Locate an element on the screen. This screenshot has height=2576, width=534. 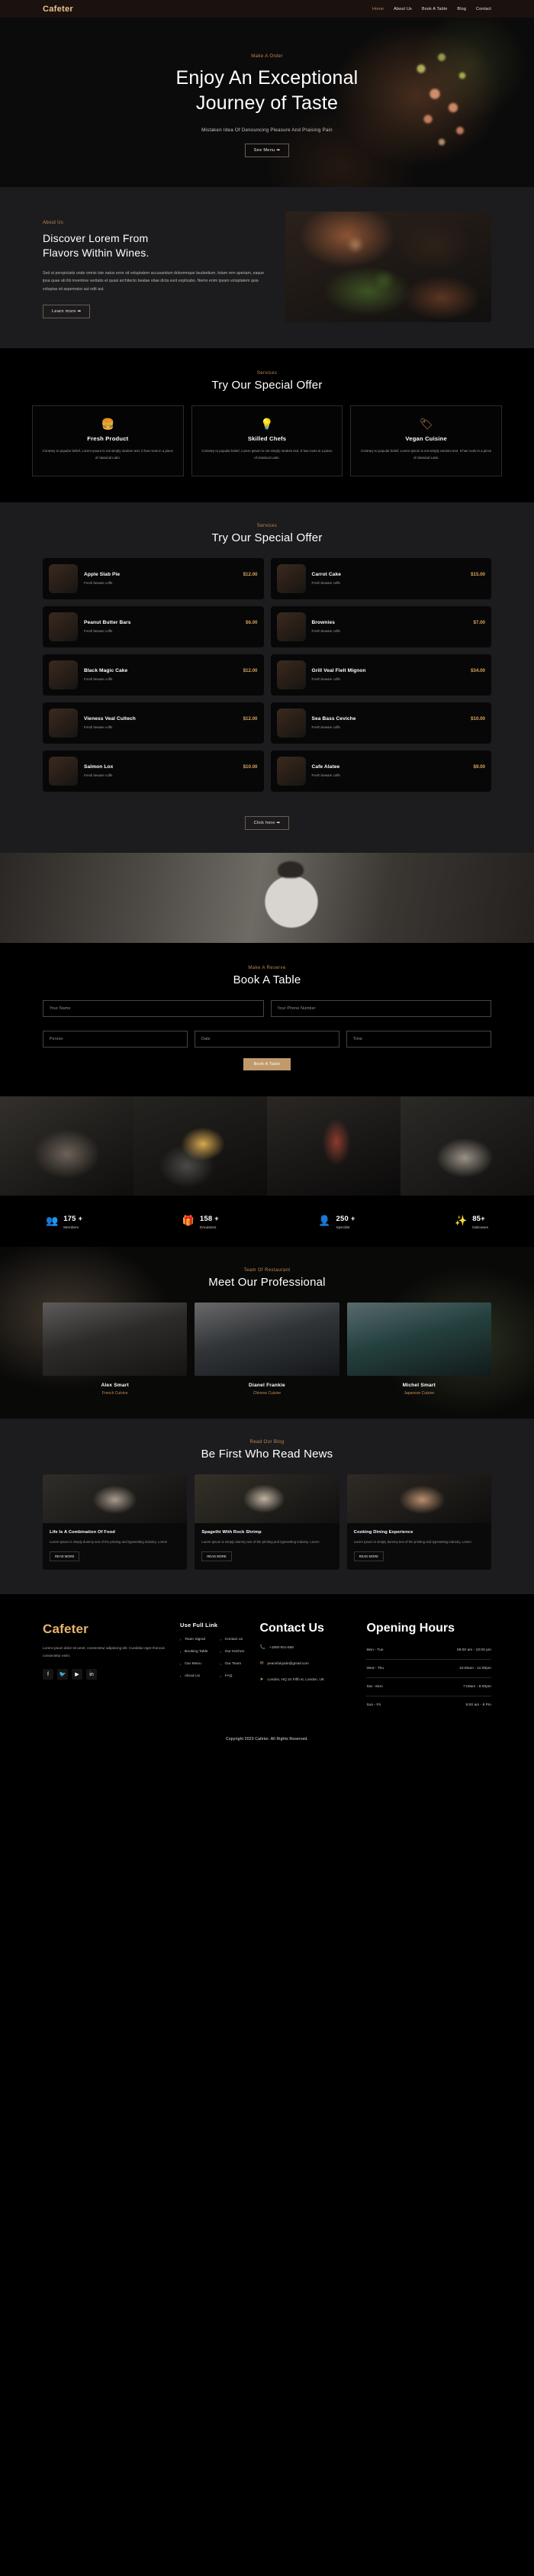
menu-item: Carrot Cake $15.00 Fresh beware coffe is located at coordinates (381, 578).